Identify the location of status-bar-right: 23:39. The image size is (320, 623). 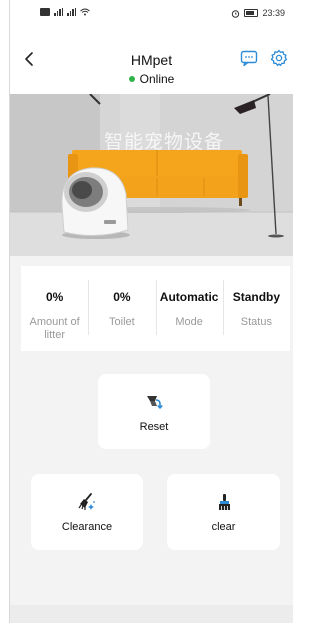
(258, 13).